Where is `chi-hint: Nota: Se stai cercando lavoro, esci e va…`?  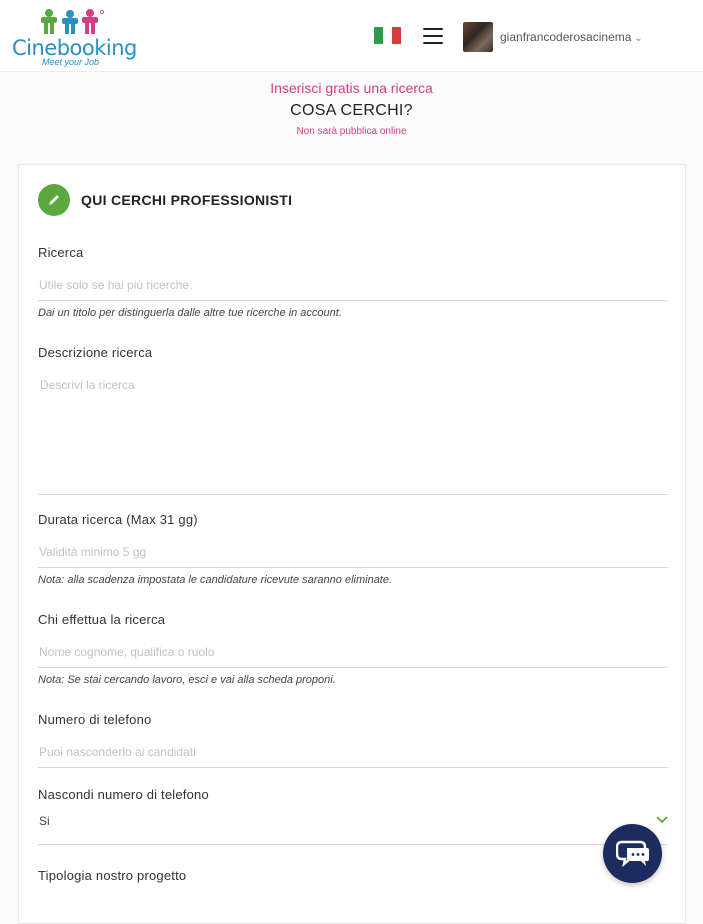
chi-hint: Nota: Se stai cercando lavoro, esci e va… is located at coordinates (187, 680).